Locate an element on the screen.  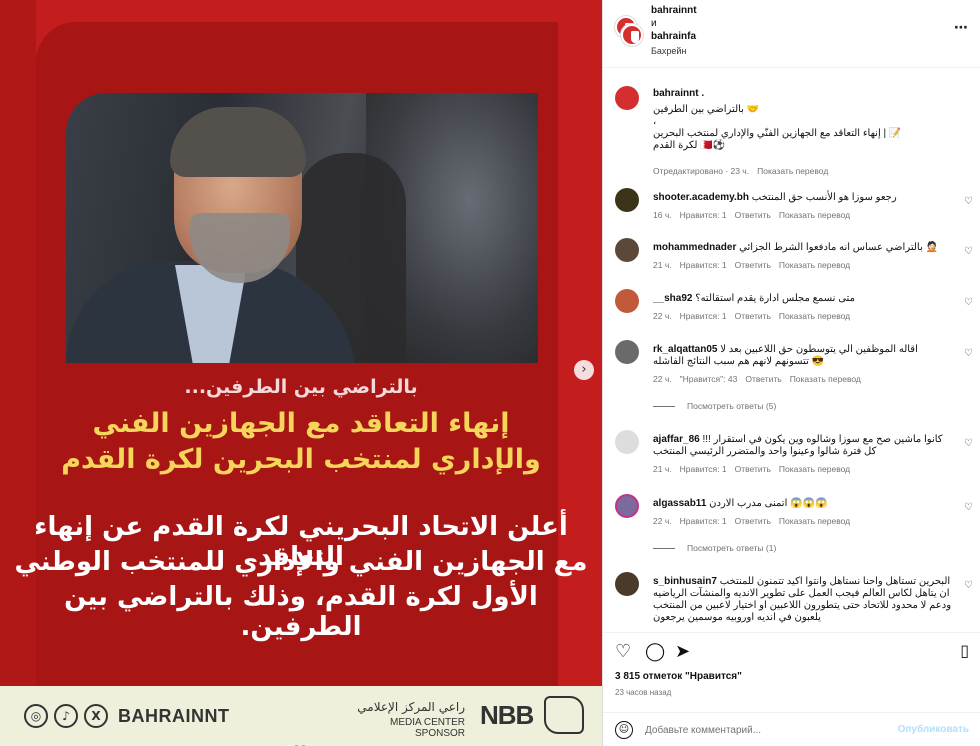
comment-time: 16 ч. is located at coordinates (662, 215).